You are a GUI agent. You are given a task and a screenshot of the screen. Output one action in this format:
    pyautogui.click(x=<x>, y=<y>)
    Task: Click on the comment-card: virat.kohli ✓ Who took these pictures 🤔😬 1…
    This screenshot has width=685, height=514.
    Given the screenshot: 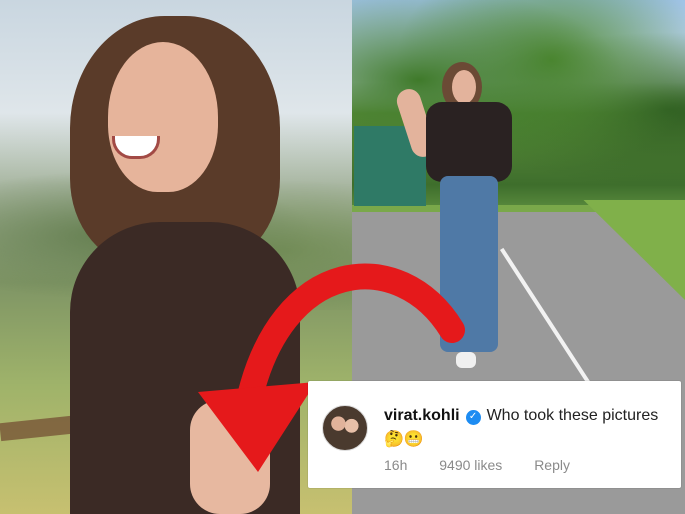 What is the action you would take?
    pyautogui.click(x=494, y=434)
    